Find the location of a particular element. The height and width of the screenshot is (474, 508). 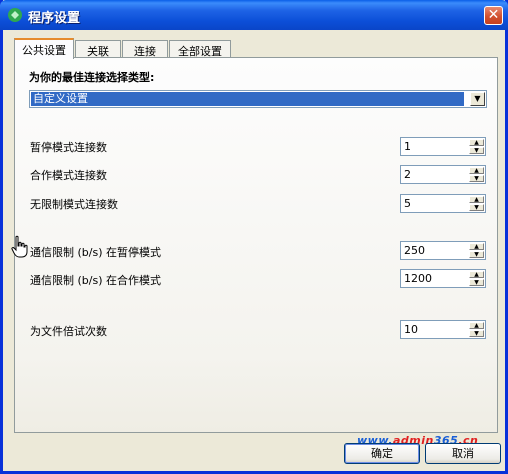

pause-connections-value: 1 is located at coordinates (407, 146).